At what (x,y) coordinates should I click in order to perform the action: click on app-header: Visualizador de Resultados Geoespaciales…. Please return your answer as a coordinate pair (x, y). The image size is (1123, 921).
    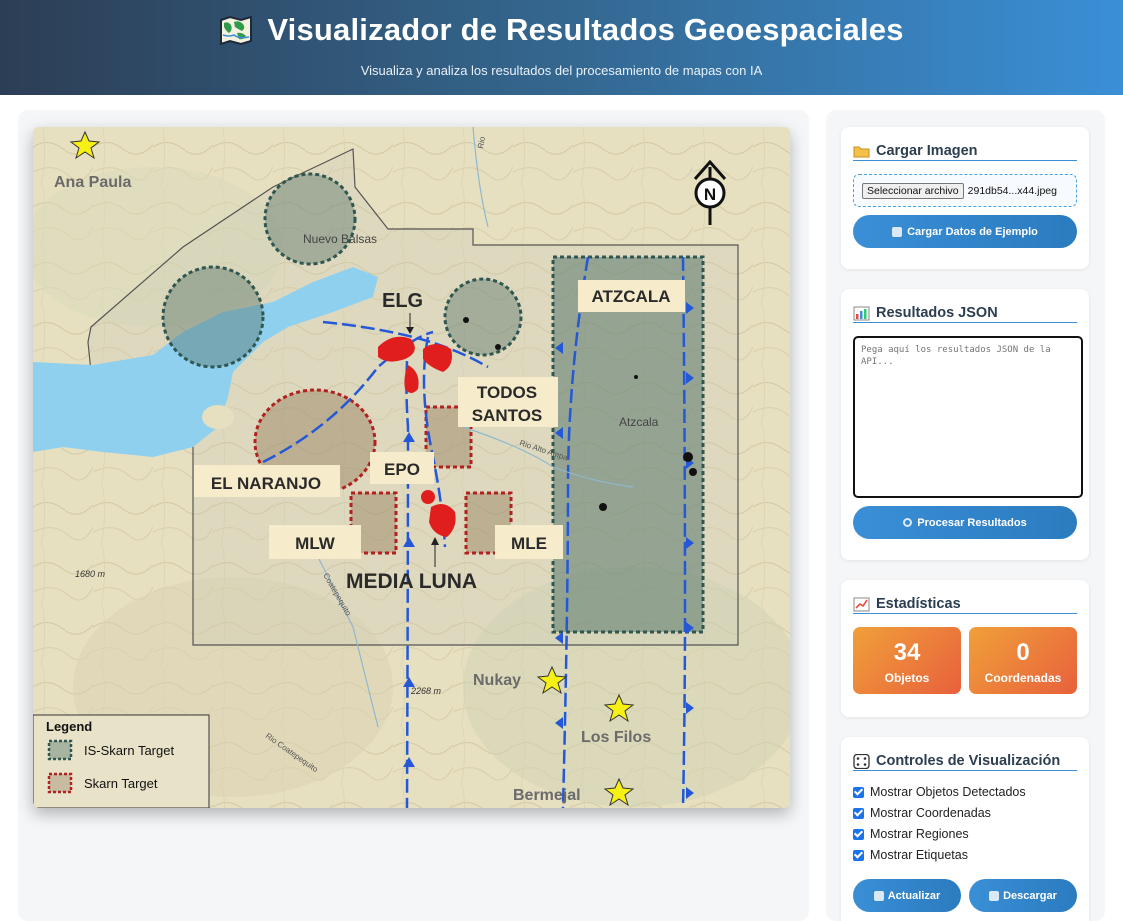
    Looking at the image, I should click on (561, 47).